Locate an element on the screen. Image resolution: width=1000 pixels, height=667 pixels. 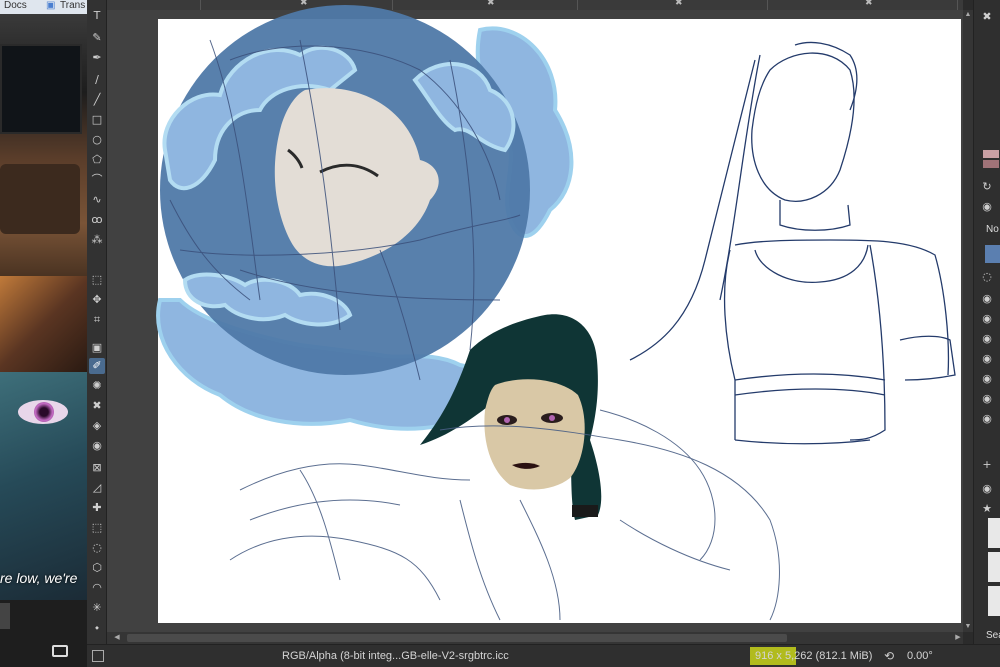
vertical-scrollbar: ▲ ▼ is located at coordinates (968, 321).